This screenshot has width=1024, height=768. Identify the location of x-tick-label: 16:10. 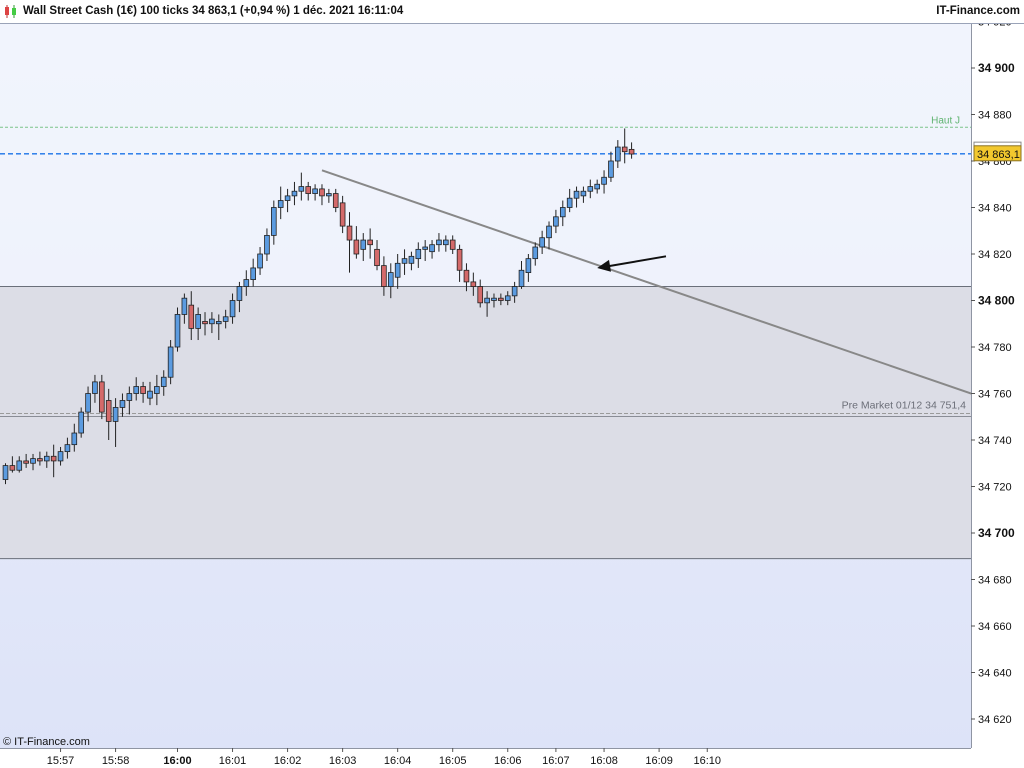
(707, 761).